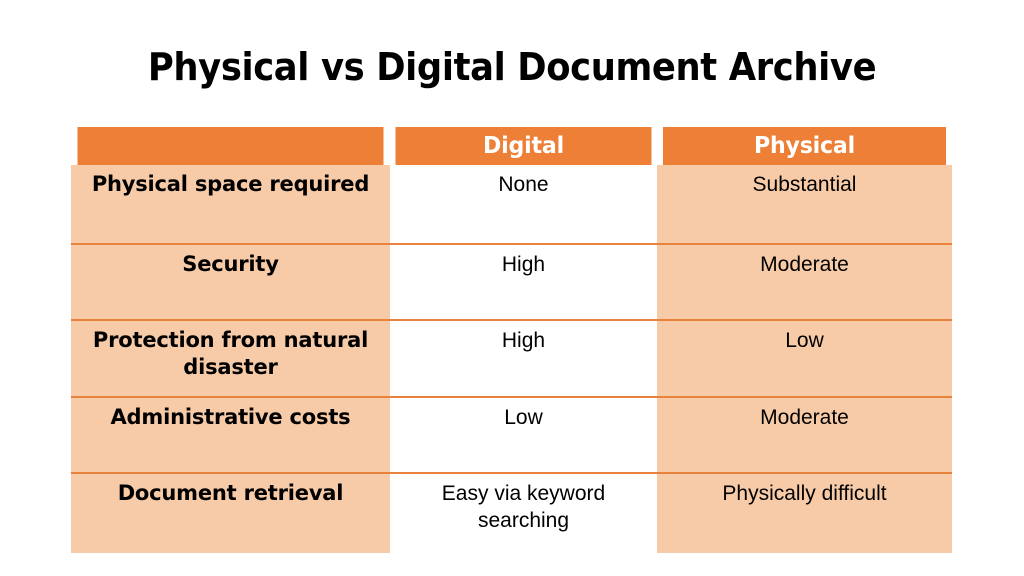 This screenshot has width=1024, height=576. Describe the element at coordinates (230, 513) in the screenshot. I see `cell-criterion: Document retrieval` at that location.